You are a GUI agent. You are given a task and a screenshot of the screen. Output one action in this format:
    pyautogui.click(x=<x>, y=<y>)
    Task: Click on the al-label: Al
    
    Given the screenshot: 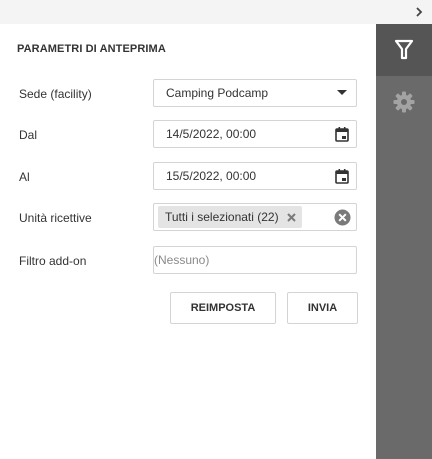 What is the action you would take?
    pyautogui.click(x=24, y=177)
    